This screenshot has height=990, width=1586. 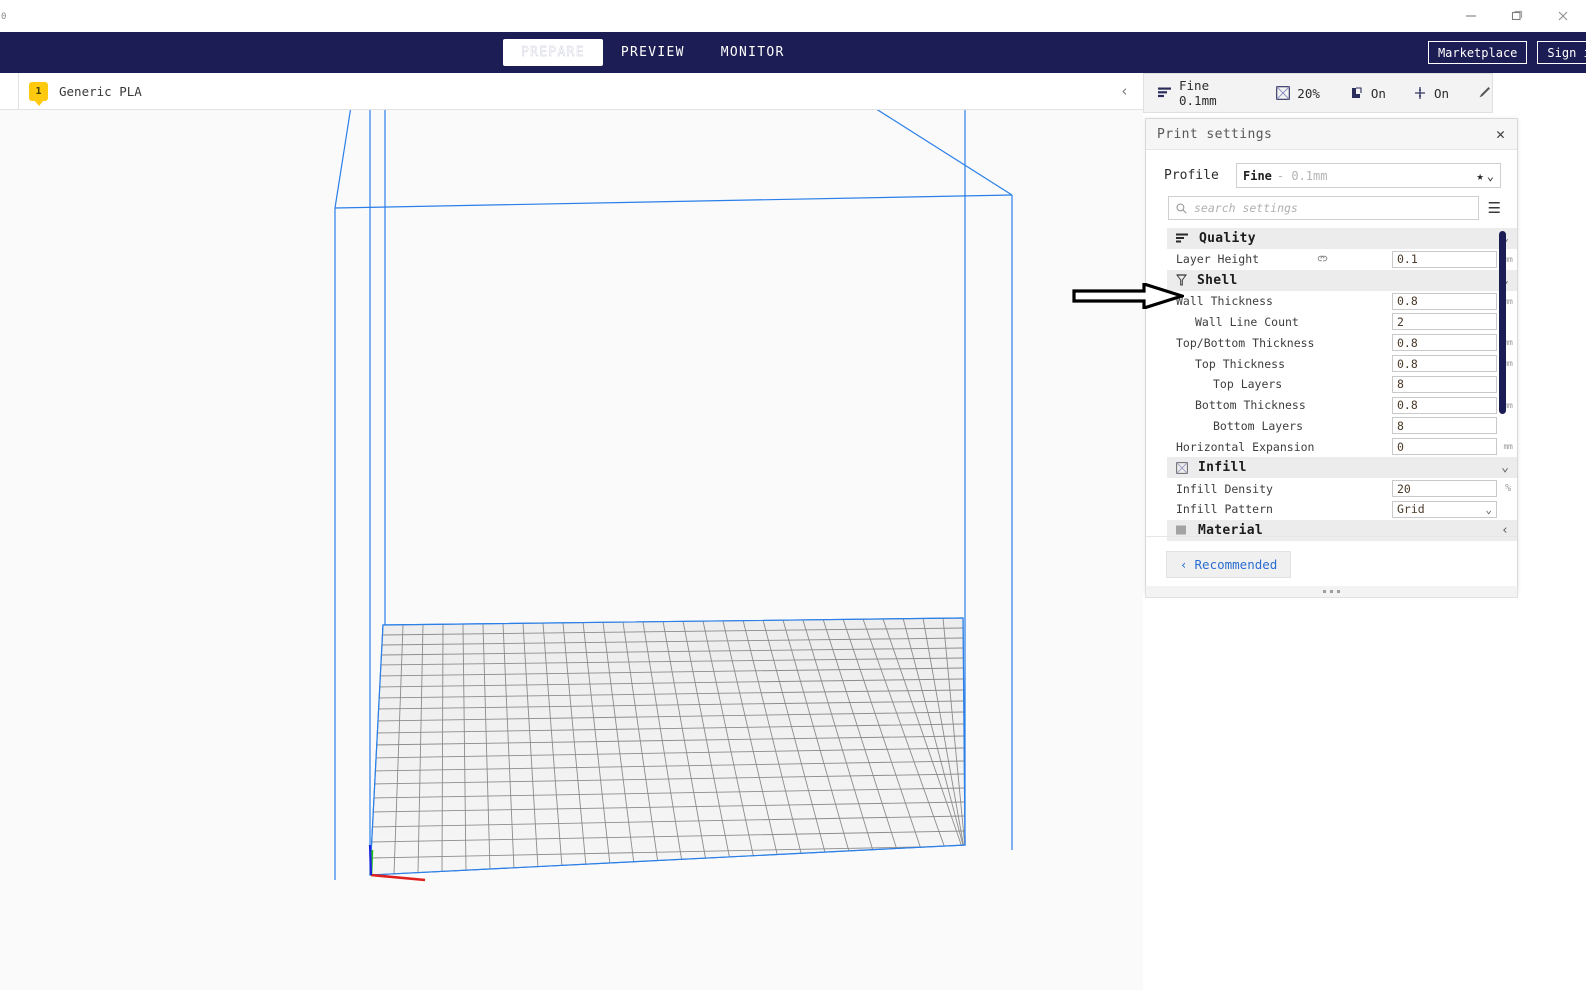 I want to click on setting-value-field: 0, so click(x=1444, y=447).